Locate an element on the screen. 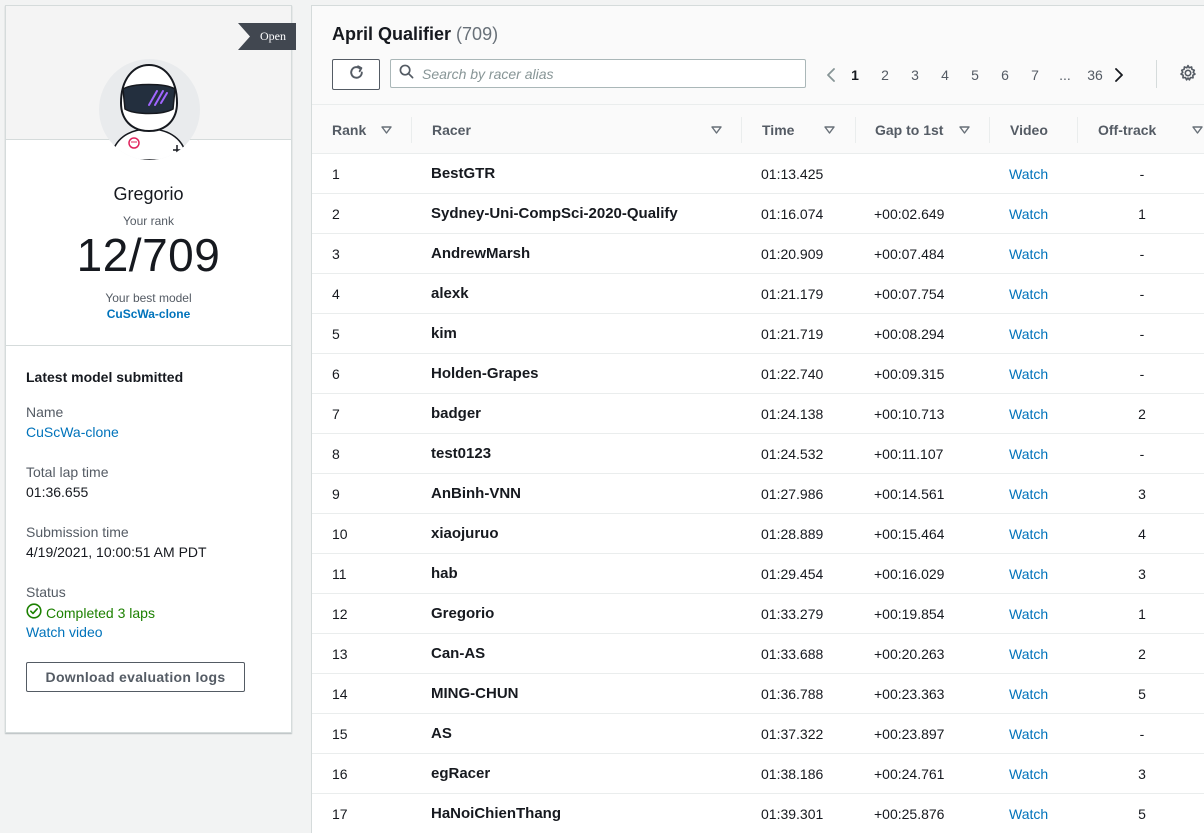 This screenshot has width=1204, height=833. gap-cell: +00:09.315 is located at coordinates (909, 374).